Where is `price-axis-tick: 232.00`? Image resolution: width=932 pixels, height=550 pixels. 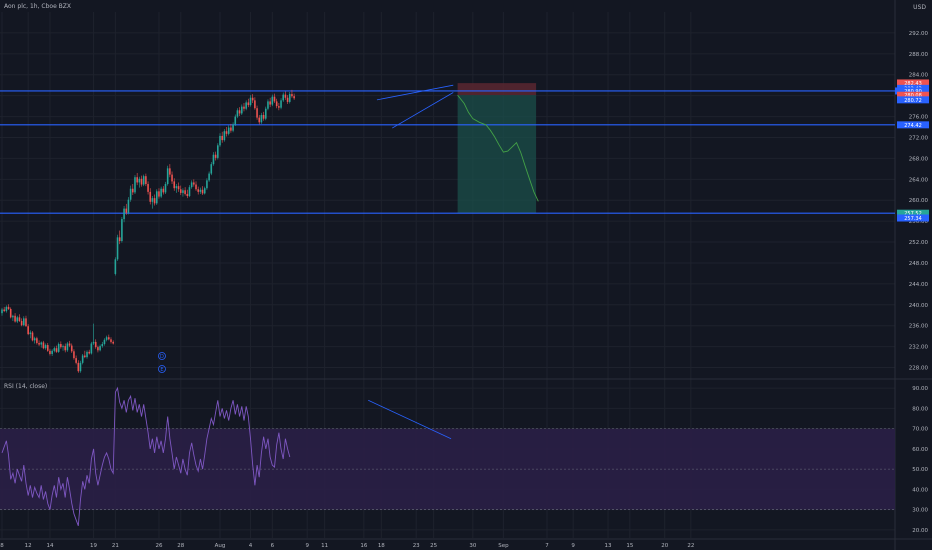
price-axis-tick: 232.00 is located at coordinates (919, 348).